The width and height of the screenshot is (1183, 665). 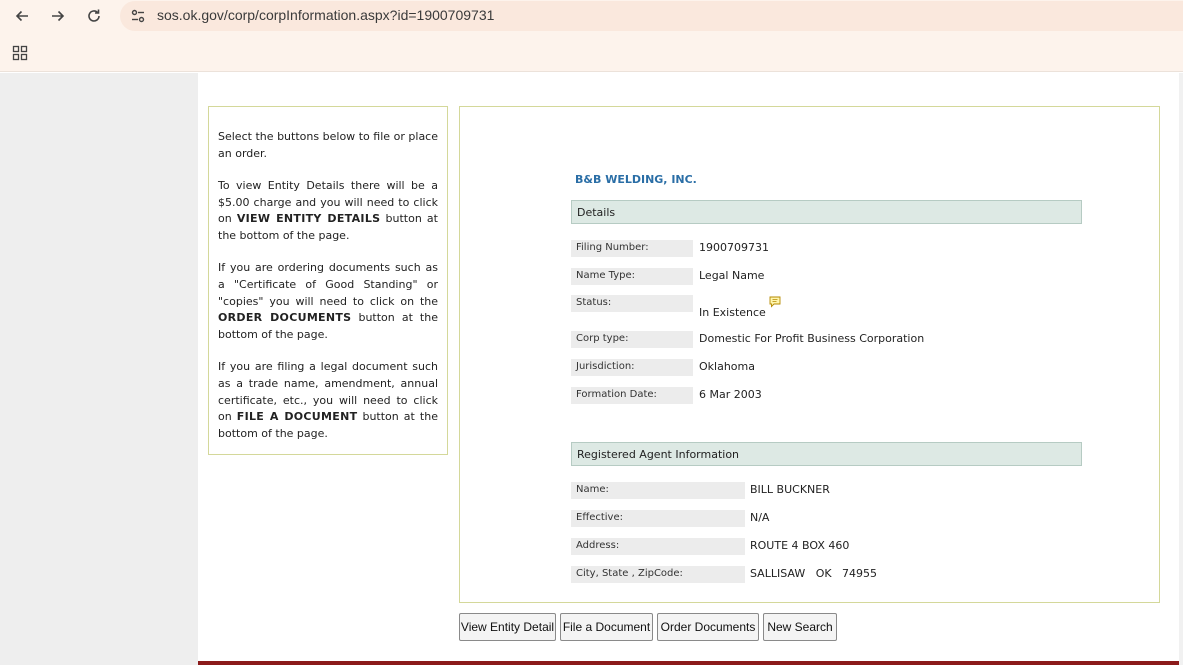 I want to click on comment-note-icon, so click(x=775, y=302).